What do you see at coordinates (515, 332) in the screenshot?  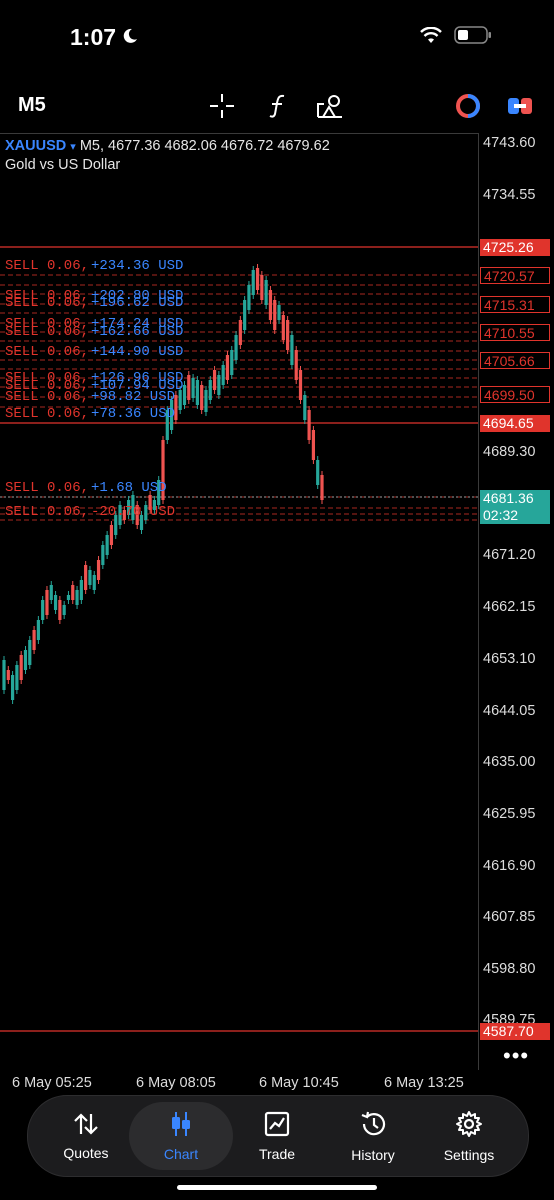 I see `order-price-tag: 4710.55` at bounding box center [515, 332].